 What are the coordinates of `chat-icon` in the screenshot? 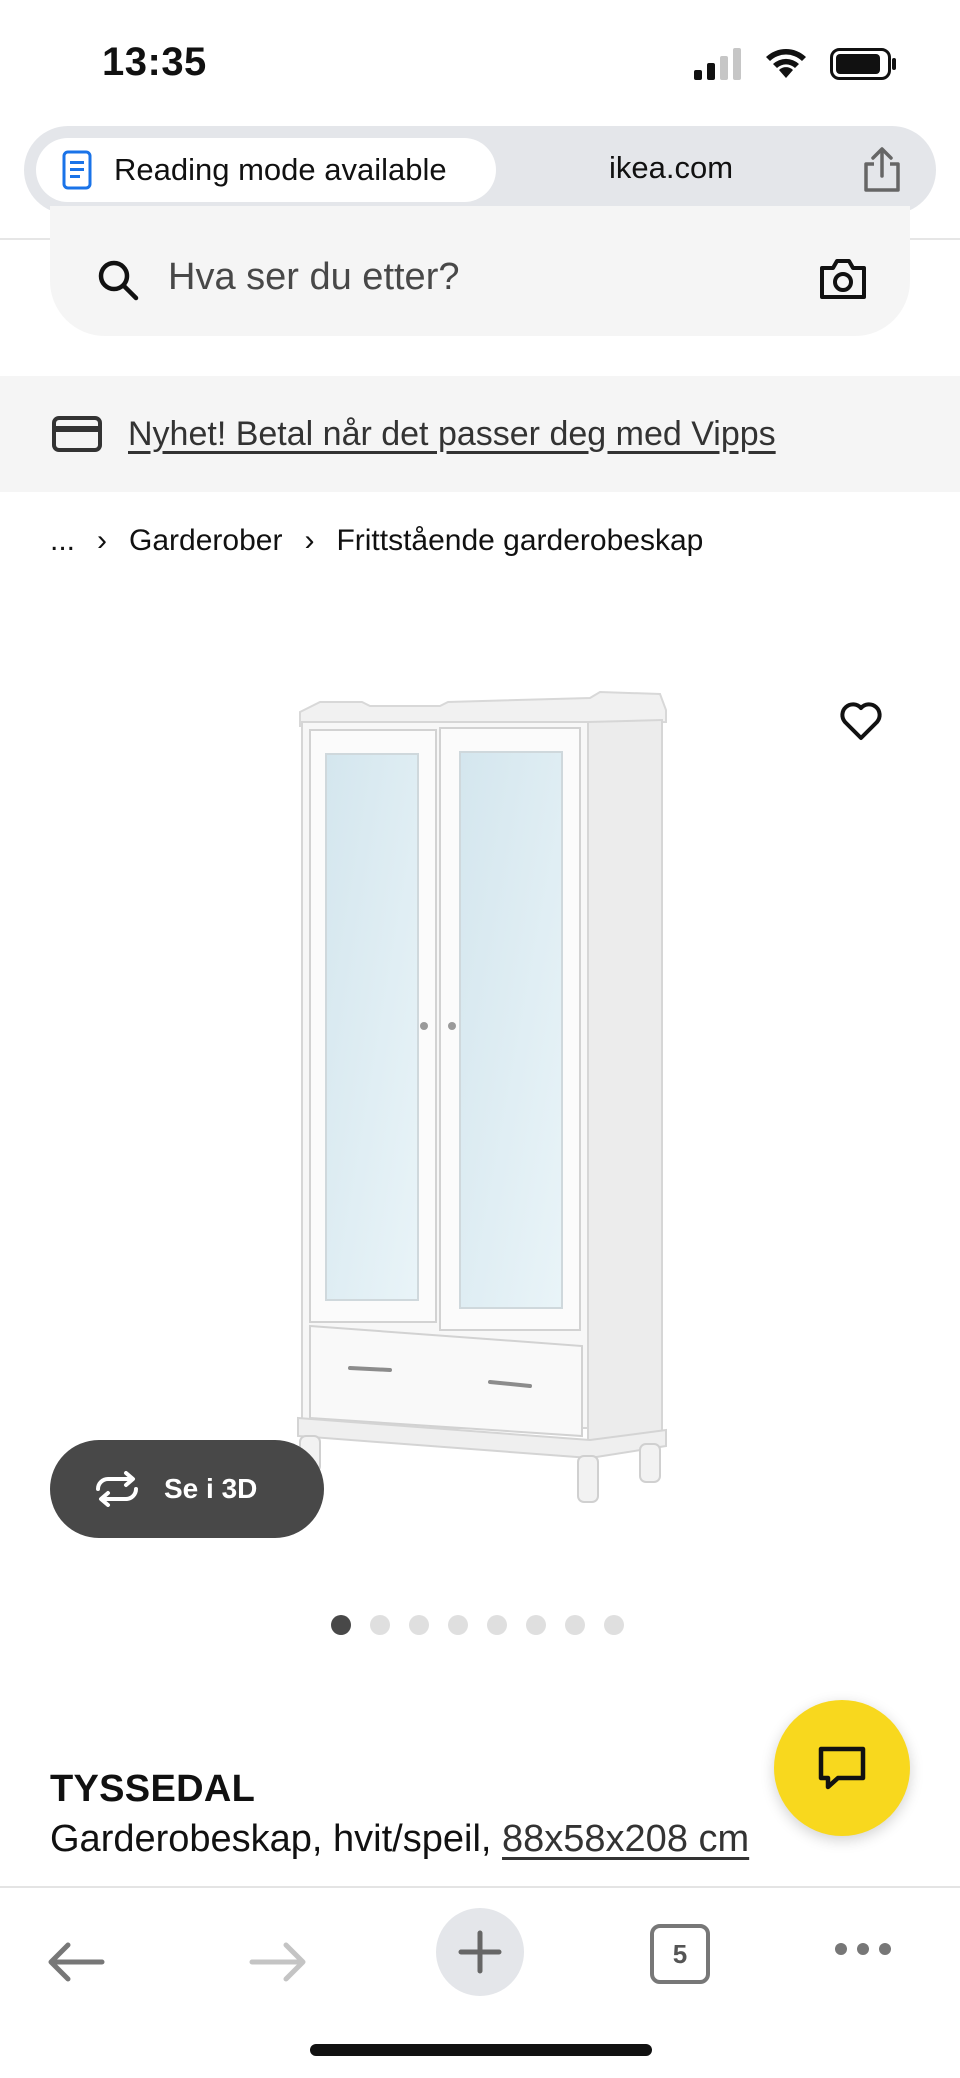 It's located at (842, 1768).